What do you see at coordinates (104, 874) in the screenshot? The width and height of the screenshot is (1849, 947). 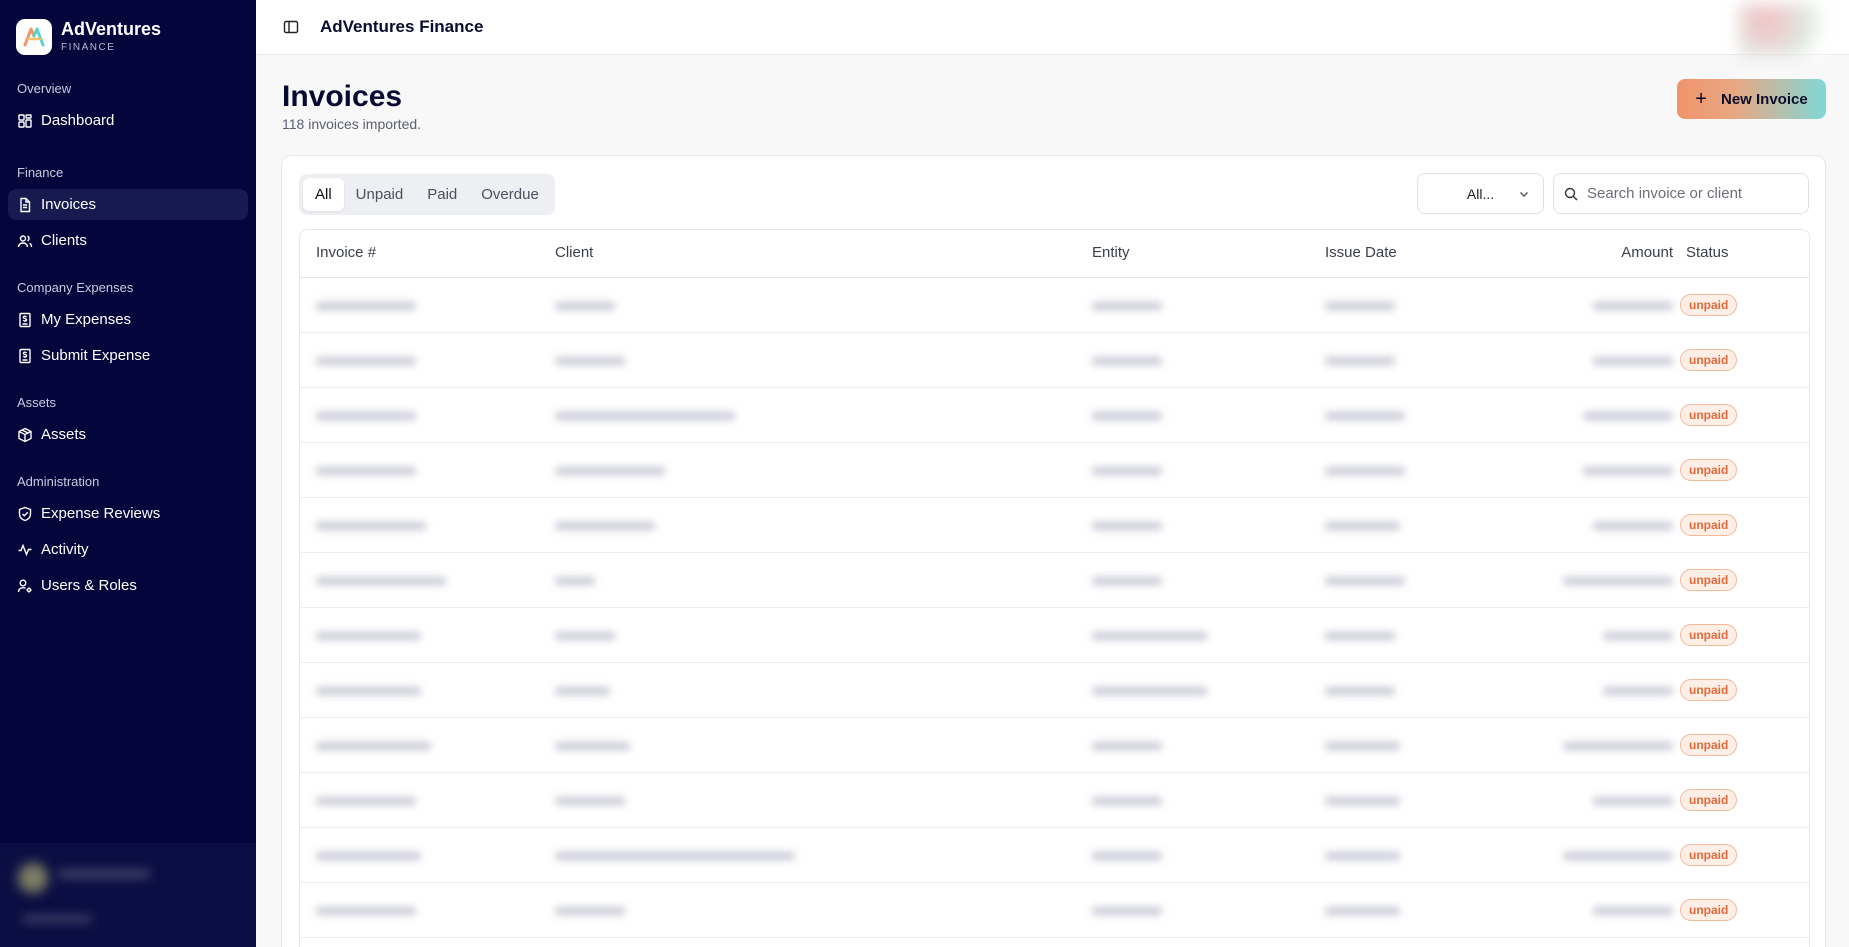 I see `blurred-user-name` at bounding box center [104, 874].